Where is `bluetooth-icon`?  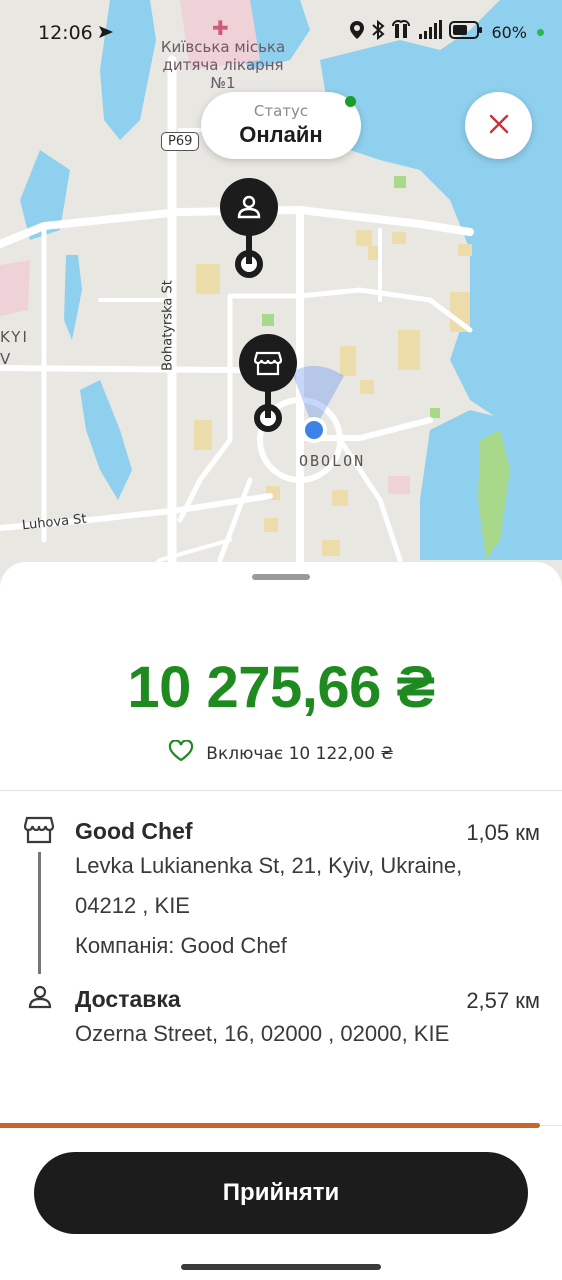
bluetooth-icon is located at coordinates (378, 31).